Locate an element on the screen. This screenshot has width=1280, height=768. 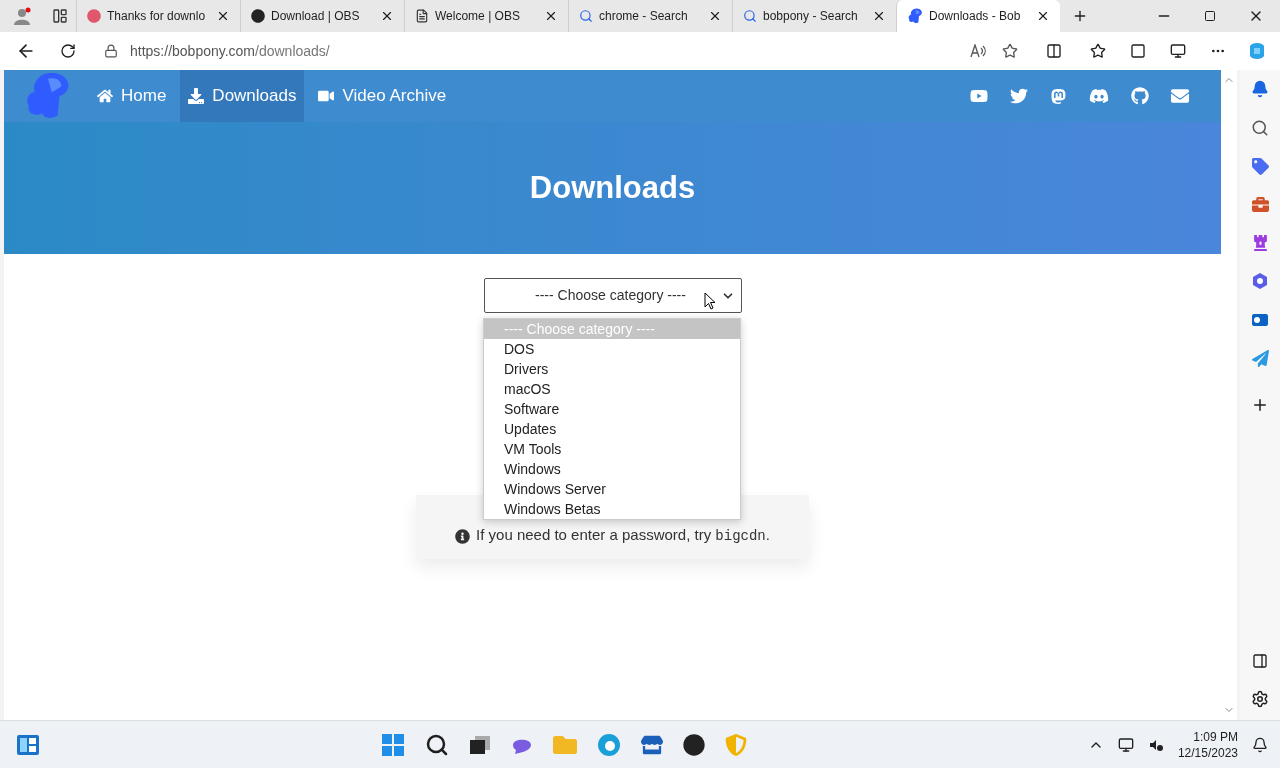
read-aloud-icon is located at coordinates (978, 51).